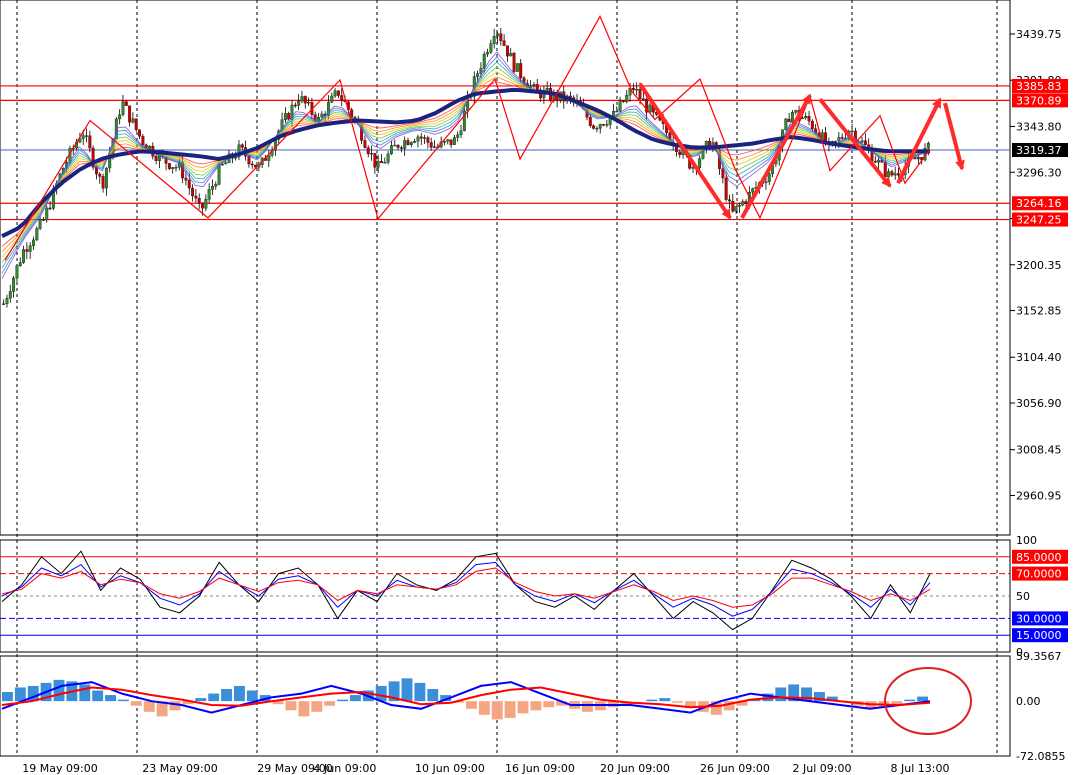  What do you see at coordinates (1039, 220) in the screenshot?
I see `level-label: 3247.25` at bounding box center [1039, 220].